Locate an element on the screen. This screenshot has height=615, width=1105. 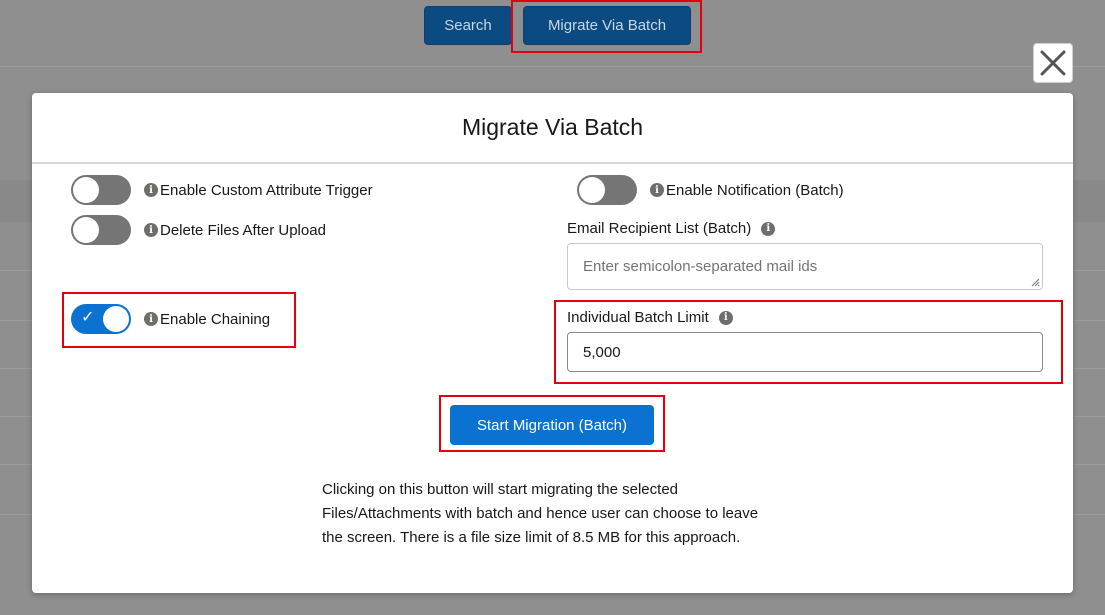
enable-chaining-row: ✓ i Enable Chaining is located at coordinates (170, 319).